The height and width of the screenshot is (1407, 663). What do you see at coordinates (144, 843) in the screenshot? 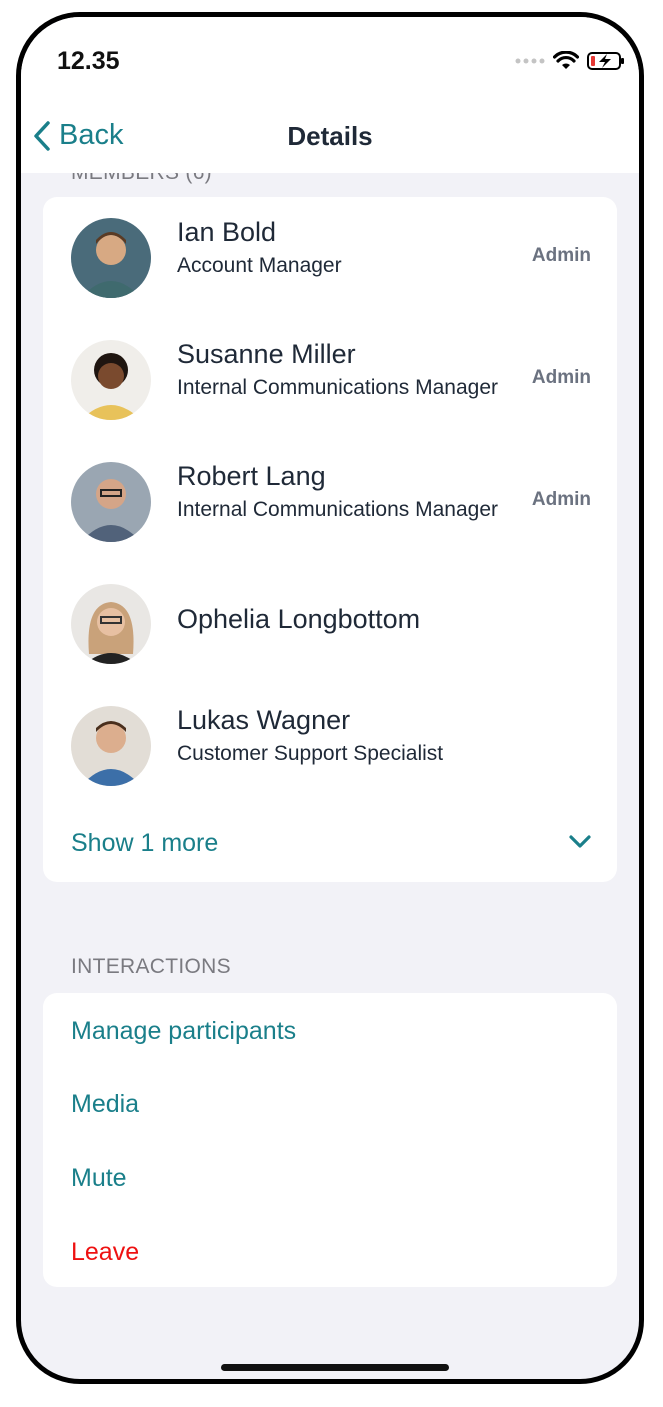
I see `show-more-button: Show 1 more` at bounding box center [144, 843].